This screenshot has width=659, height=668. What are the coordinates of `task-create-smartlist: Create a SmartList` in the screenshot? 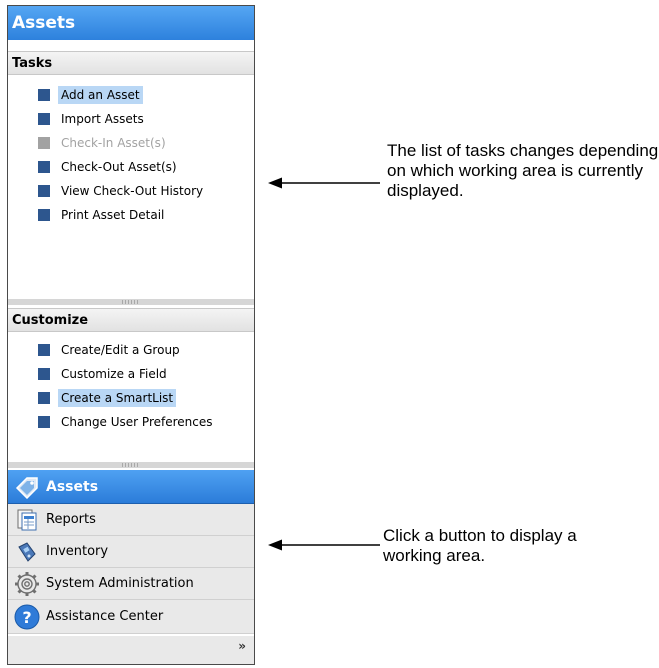 It's located at (138, 398).